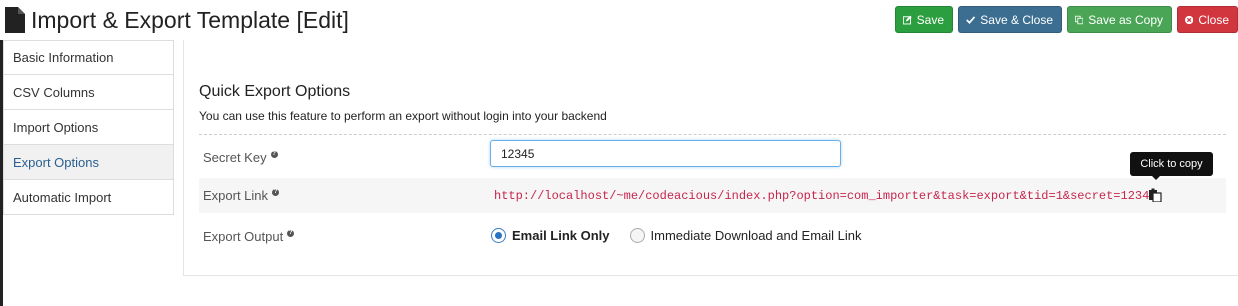 This screenshot has width=1238, height=306. I want to click on section-title: Quick Export Options, so click(275, 91).